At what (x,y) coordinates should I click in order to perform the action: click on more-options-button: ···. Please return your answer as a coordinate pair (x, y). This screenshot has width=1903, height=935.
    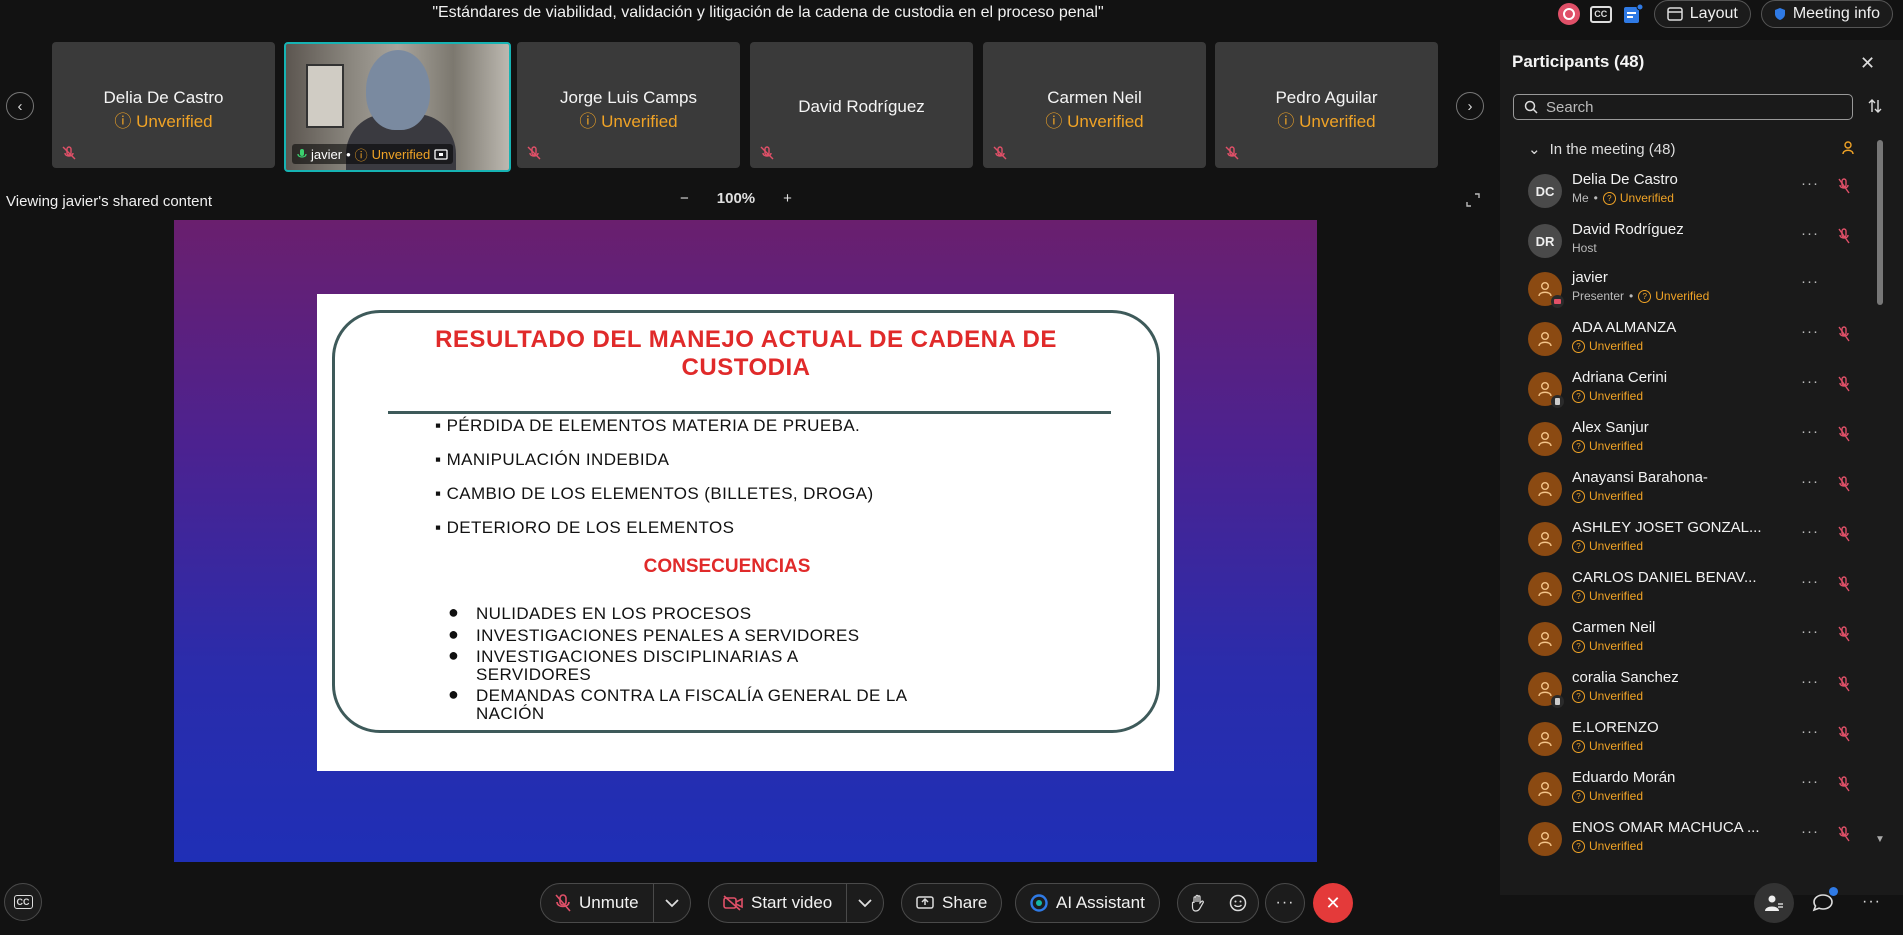
    Looking at the image, I should click on (1285, 903).